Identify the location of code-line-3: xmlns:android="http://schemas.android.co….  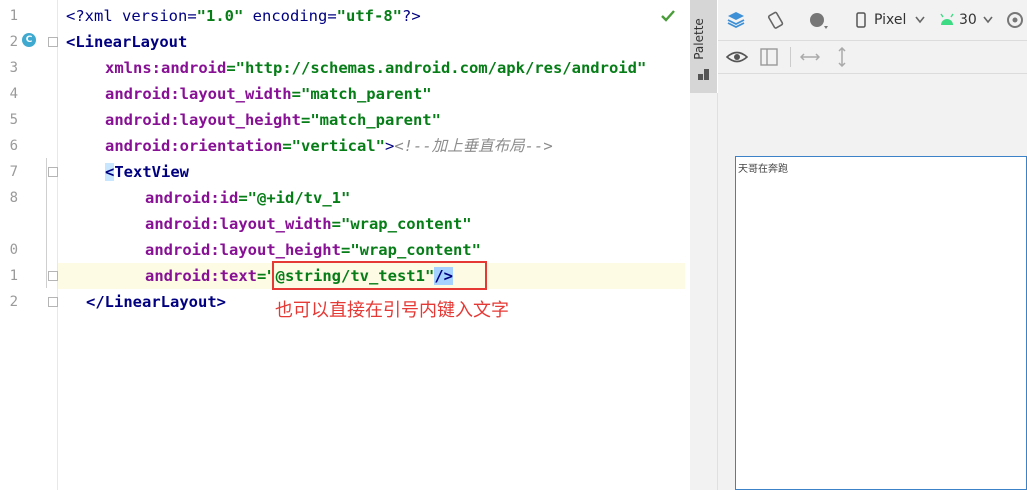
(376, 68).